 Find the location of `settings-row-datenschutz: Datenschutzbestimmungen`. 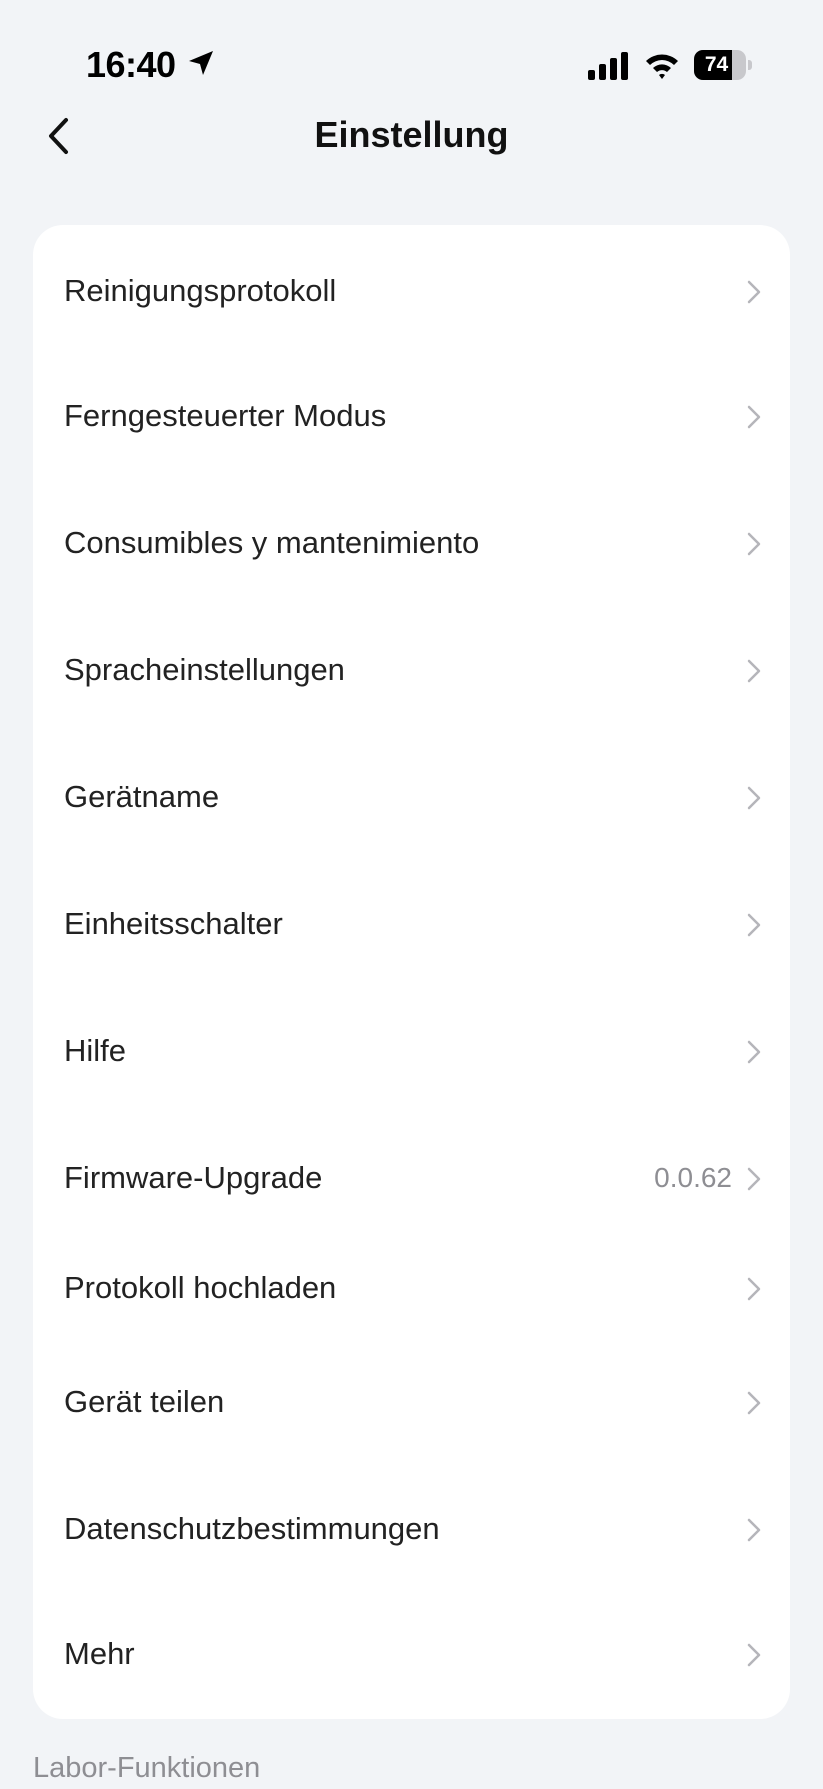

settings-row-datenschutz: Datenschutzbestimmungen is located at coordinates (411, 1529).